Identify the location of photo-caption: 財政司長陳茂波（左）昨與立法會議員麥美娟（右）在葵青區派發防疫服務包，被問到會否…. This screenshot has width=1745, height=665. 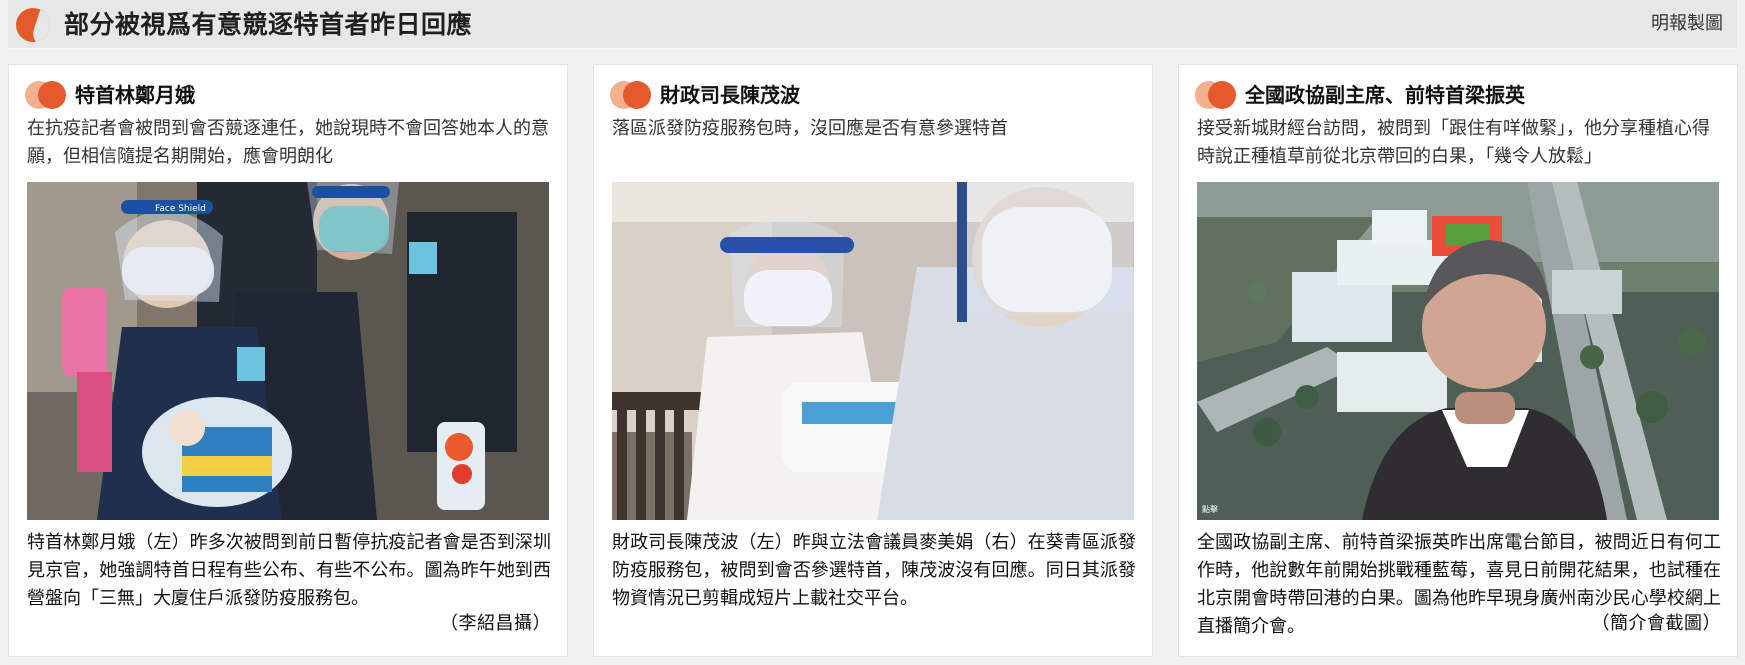
(874, 570).